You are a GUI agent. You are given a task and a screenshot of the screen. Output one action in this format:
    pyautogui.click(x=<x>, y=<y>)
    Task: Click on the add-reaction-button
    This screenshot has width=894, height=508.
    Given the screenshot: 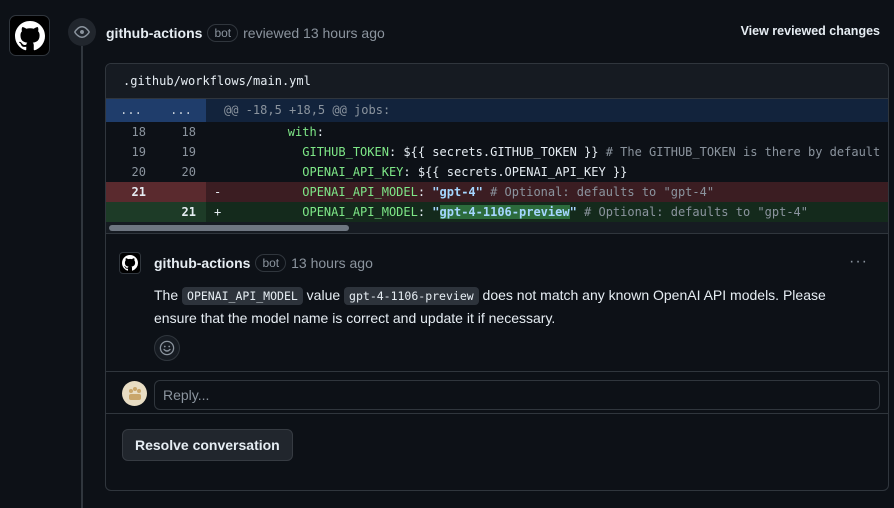 What is the action you would take?
    pyautogui.click(x=167, y=348)
    